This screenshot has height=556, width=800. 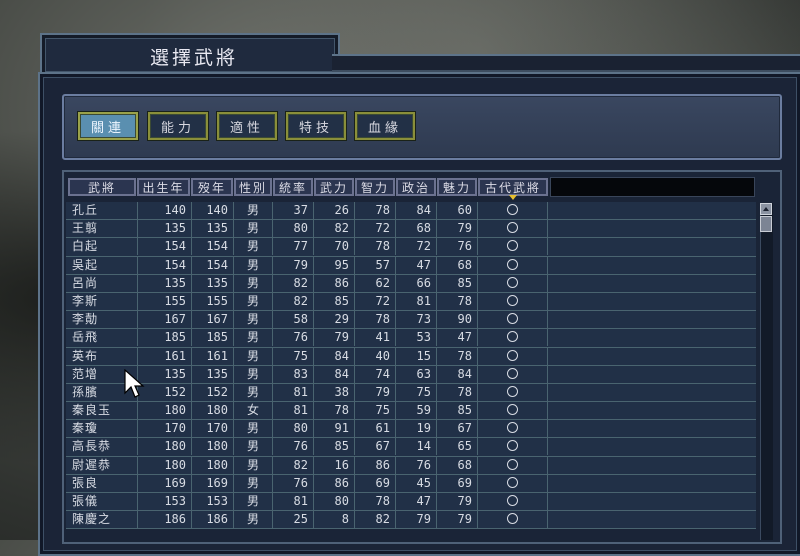 I want to click on header-leadership: 統率, so click(x=293, y=187).